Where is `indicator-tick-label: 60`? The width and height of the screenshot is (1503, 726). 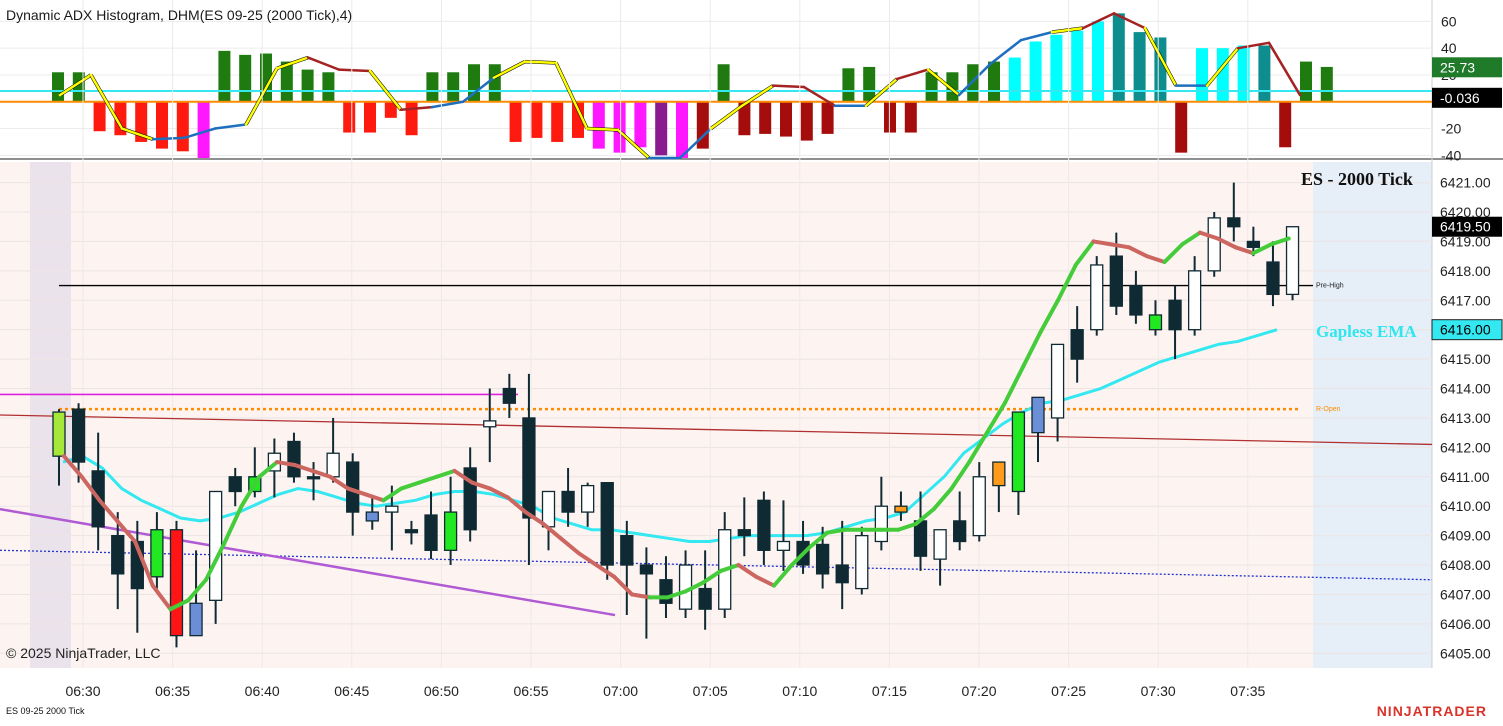 indicator-tick-label: 60 is located at coordinates (1449, 21).